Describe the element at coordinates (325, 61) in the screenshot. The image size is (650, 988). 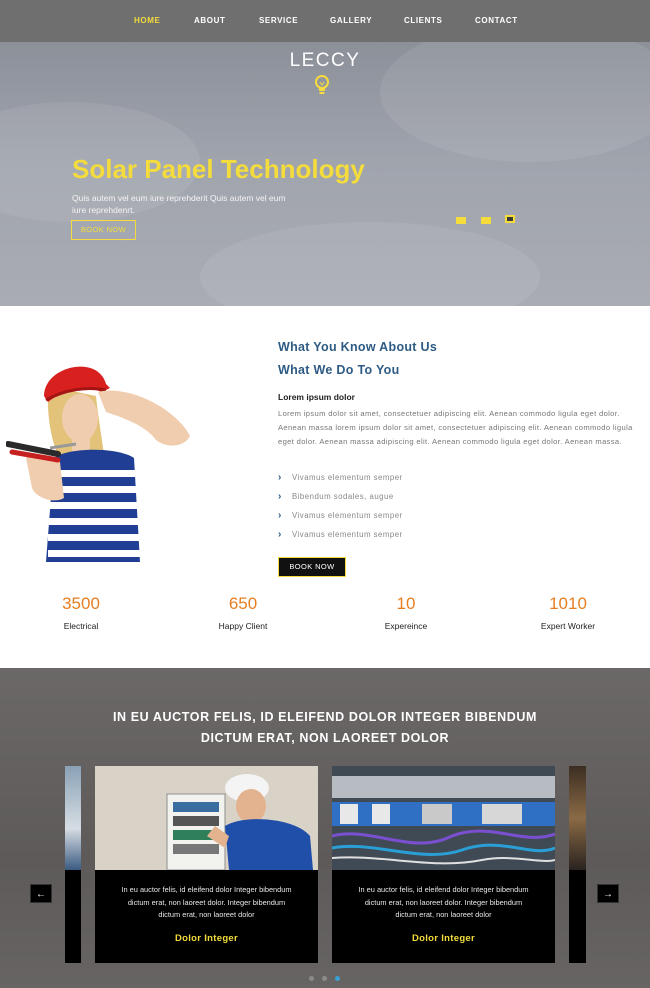
I see `brand-logo: LECCY` at that location.